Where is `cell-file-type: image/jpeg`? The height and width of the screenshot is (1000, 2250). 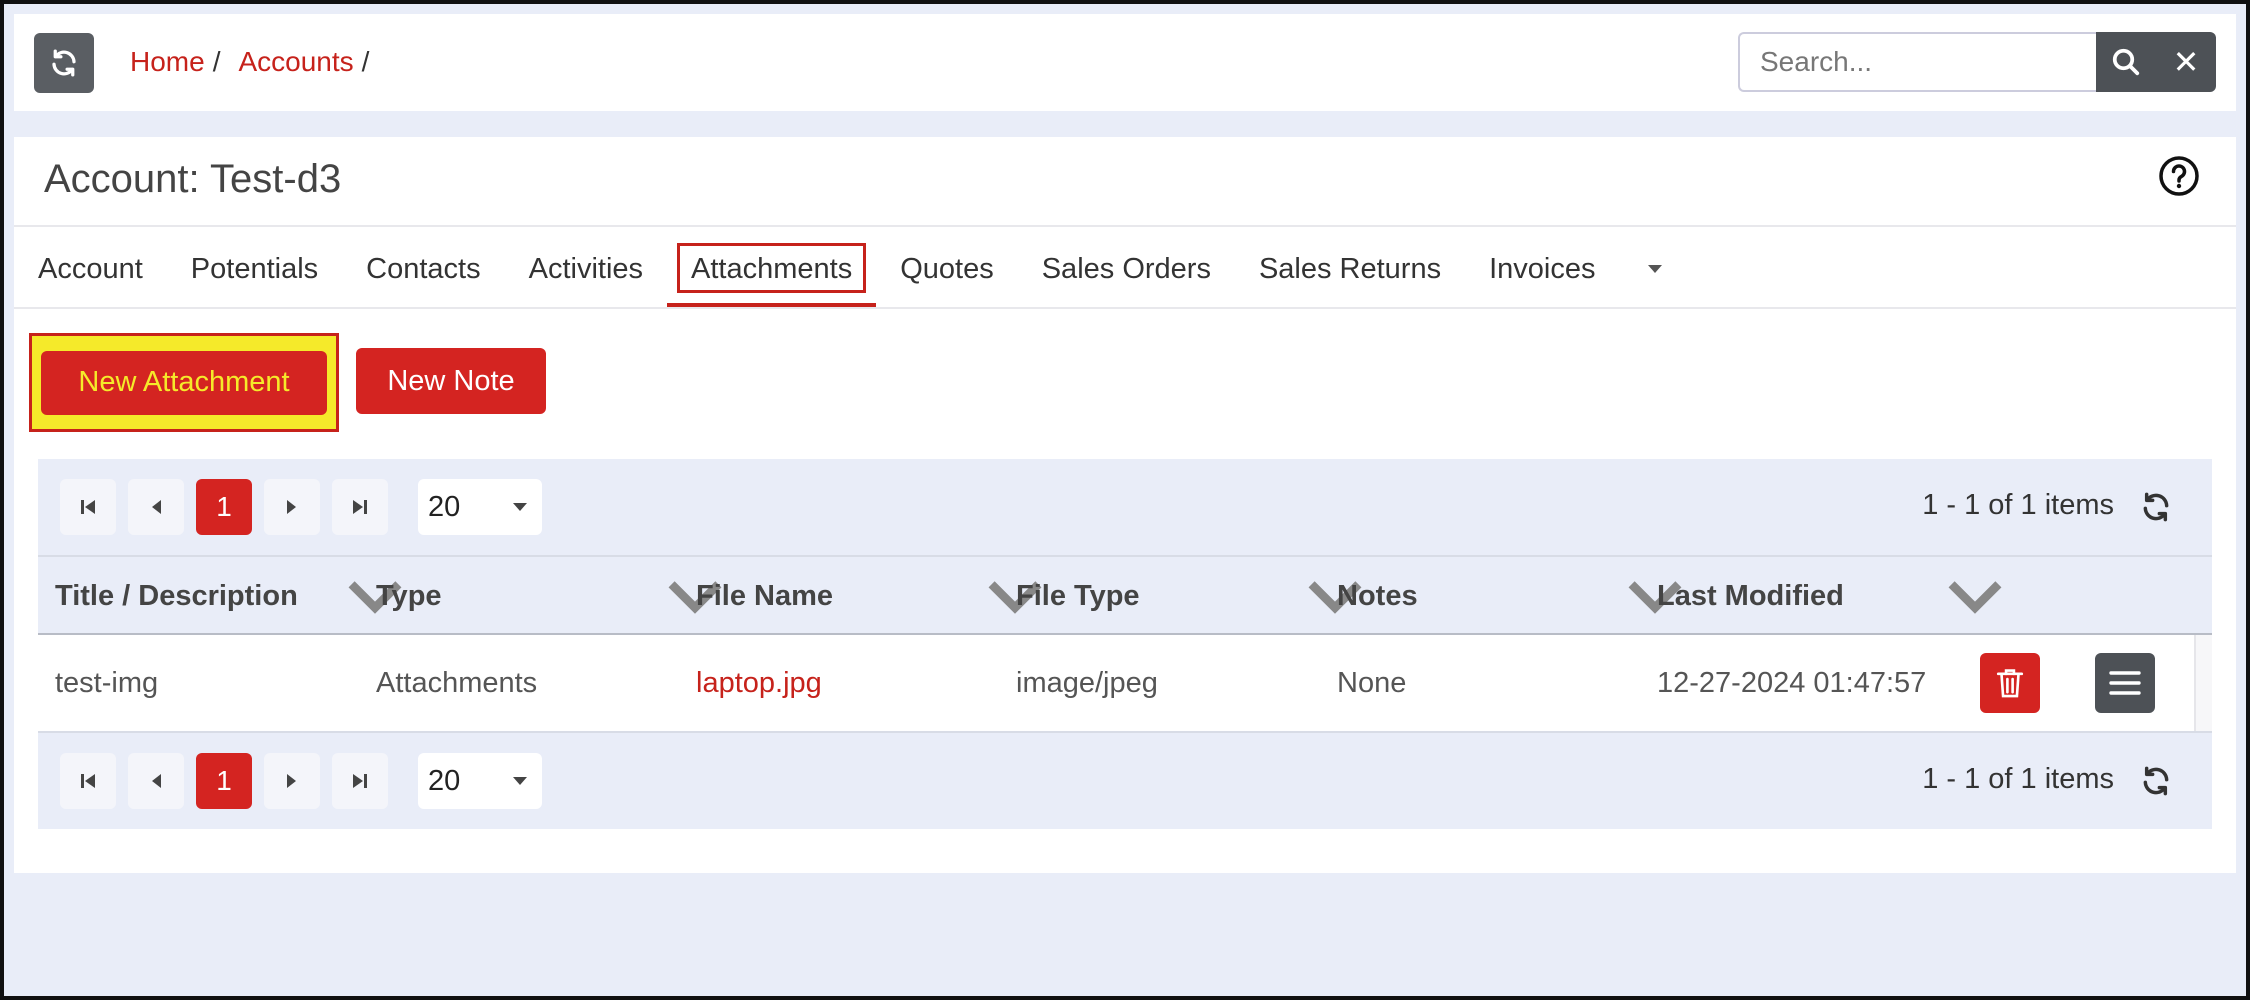
cell-file-type: image/jpeg is located at coordinates (1087, 682).